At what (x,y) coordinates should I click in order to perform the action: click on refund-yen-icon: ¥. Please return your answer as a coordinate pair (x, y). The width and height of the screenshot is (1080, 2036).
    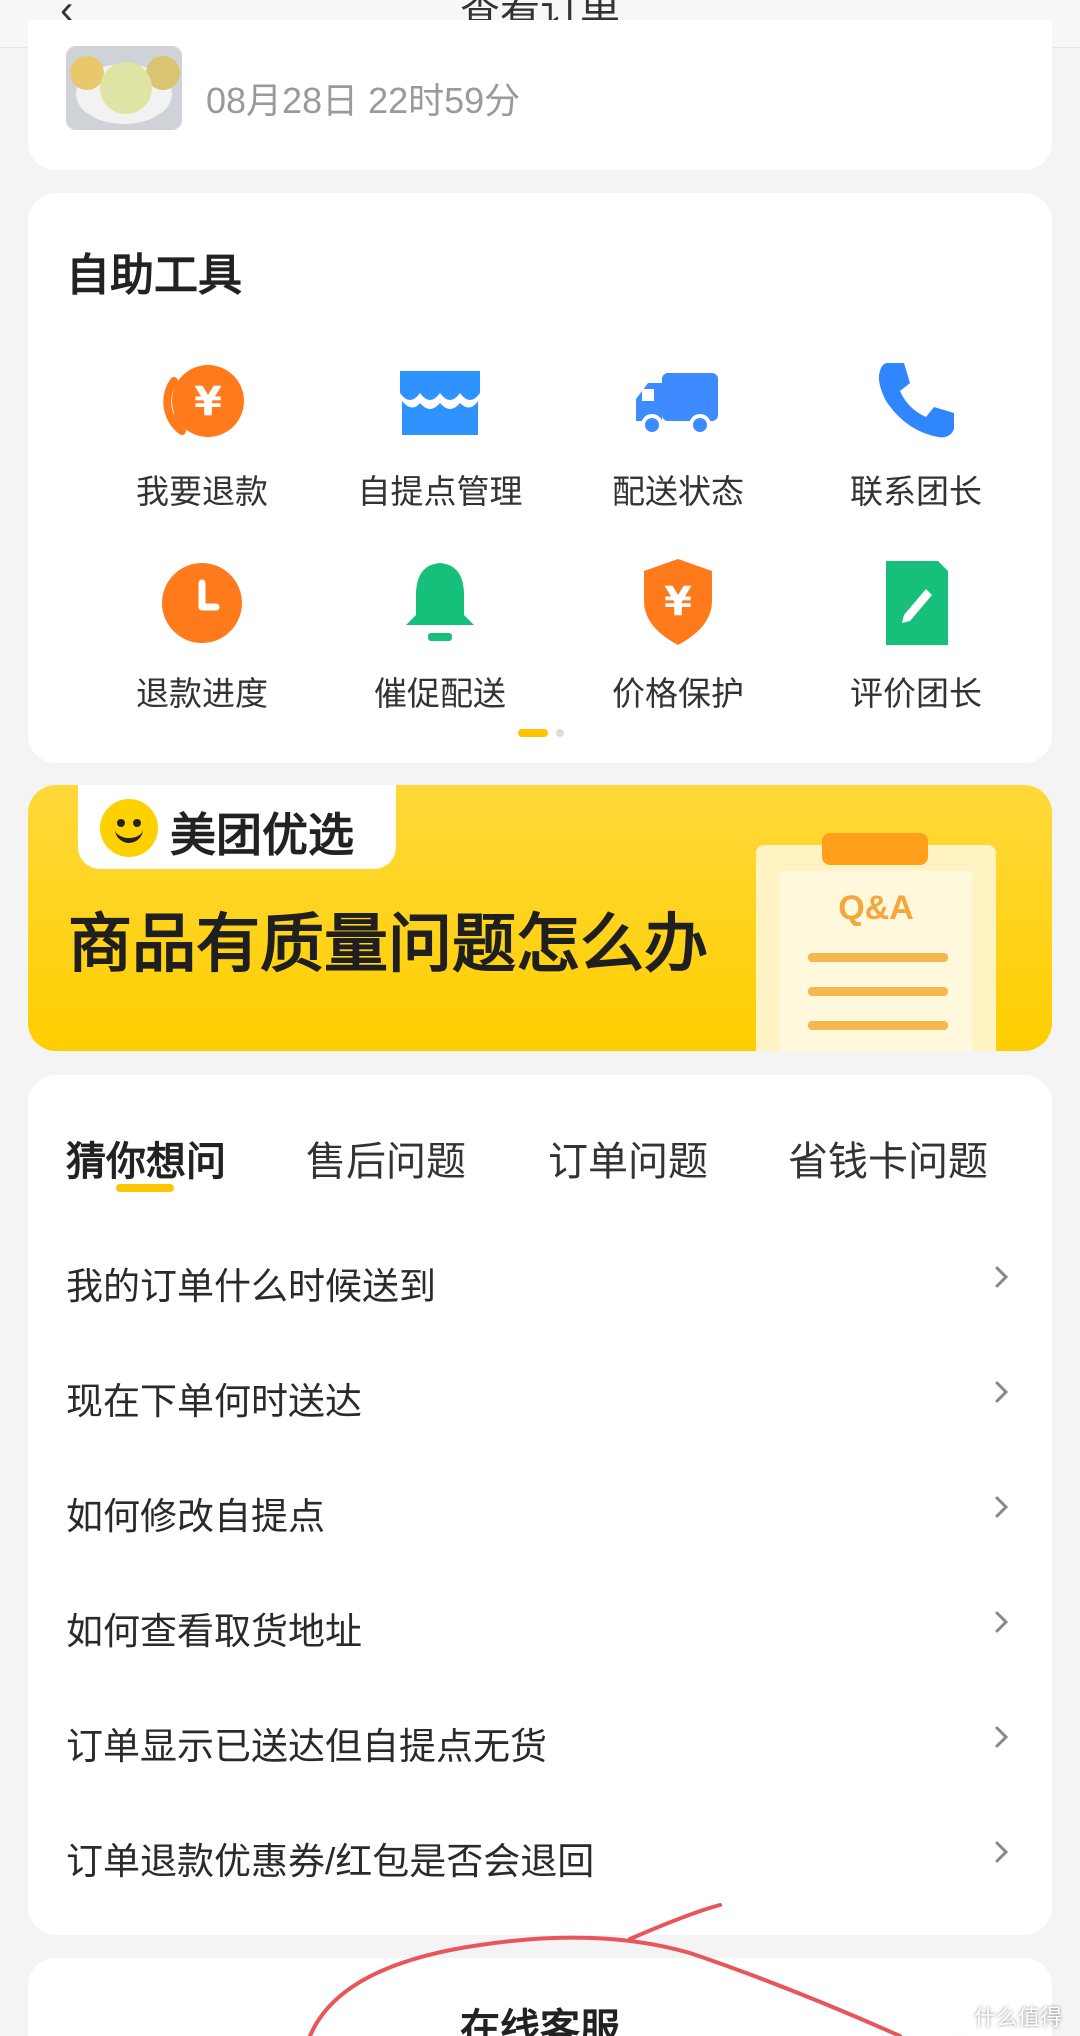
    Looking at the image, I should click on (202, 401).